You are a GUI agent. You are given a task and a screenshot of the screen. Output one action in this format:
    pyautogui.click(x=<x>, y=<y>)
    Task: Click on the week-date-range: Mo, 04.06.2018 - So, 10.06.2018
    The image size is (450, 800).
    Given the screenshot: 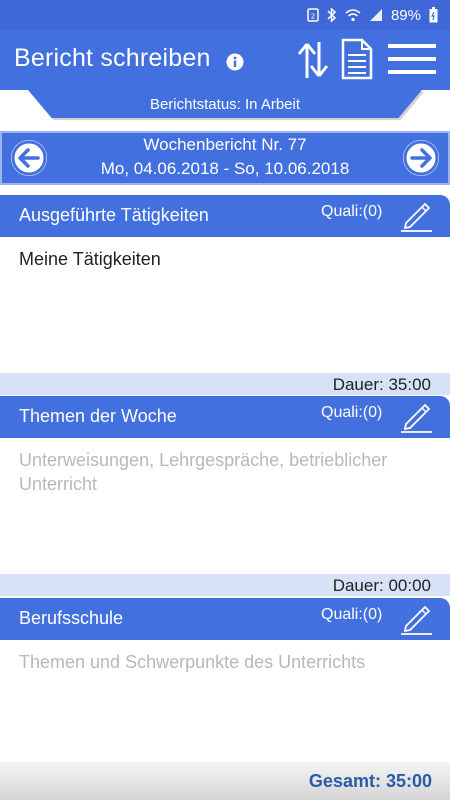 What is the action you would take?
    pyautogui.click(x=225, y=168)
    